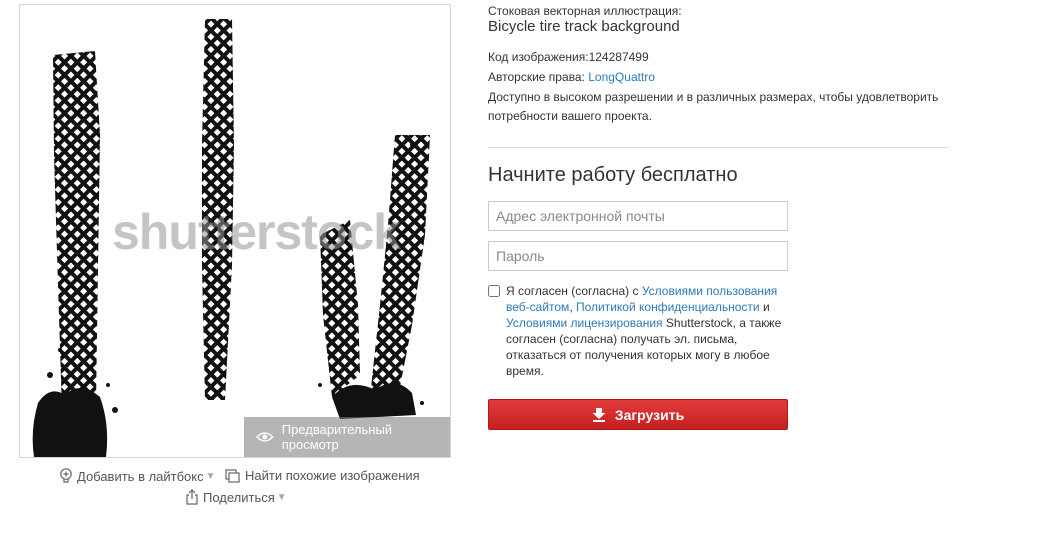 Image resolution: width=1038 pixels, height=558 pixels. What do you see at coordinates (599, 414) in the screenshot?
I see `download-icon` at bounding box center [599, 414].